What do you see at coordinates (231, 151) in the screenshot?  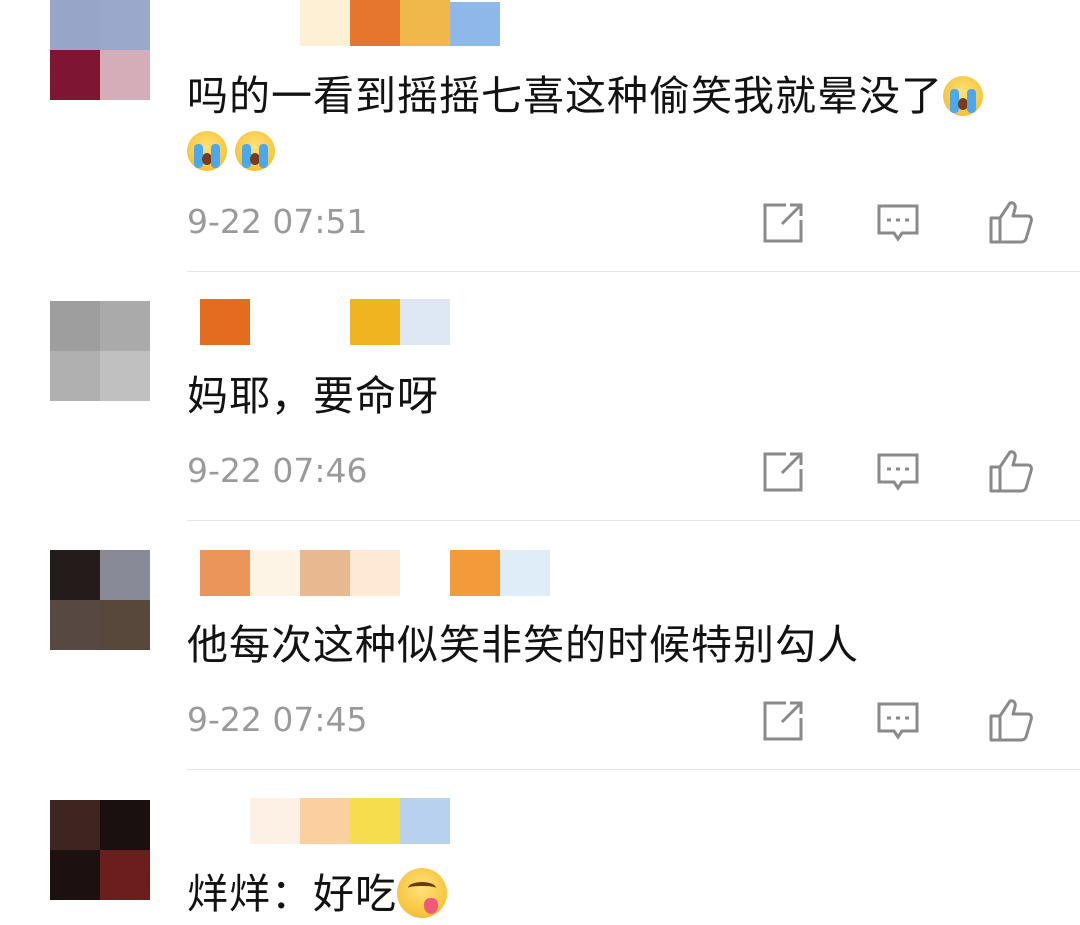 I see `comment-emoji-line` at bounding box center [231, 151].